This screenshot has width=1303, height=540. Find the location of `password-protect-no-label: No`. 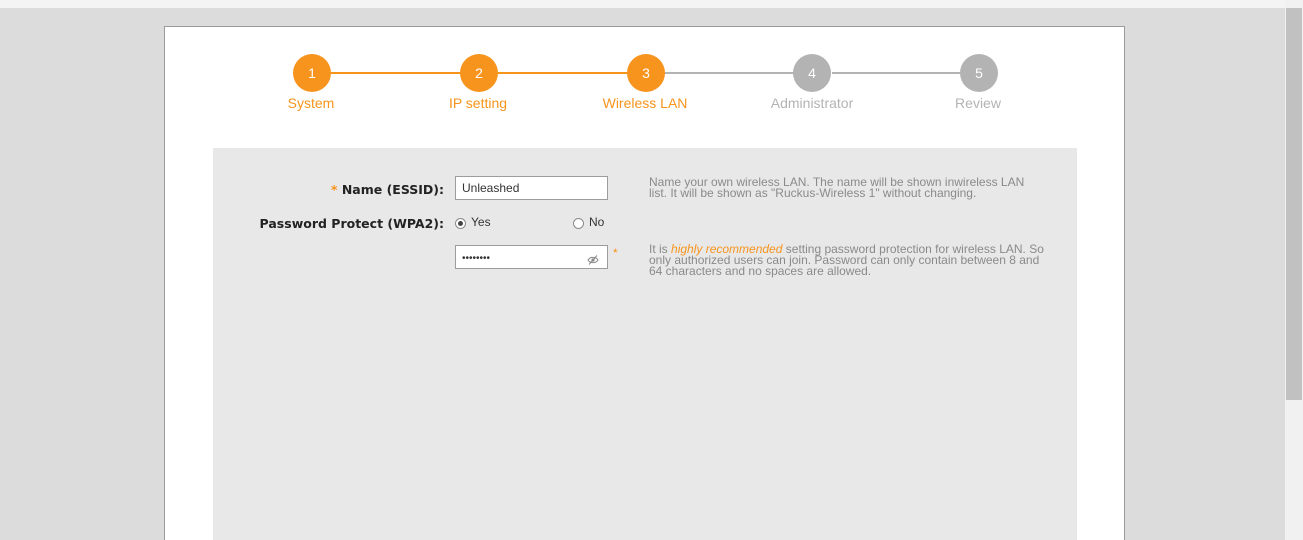

password-protect-no-label: No is located at coordinates (596, 222).